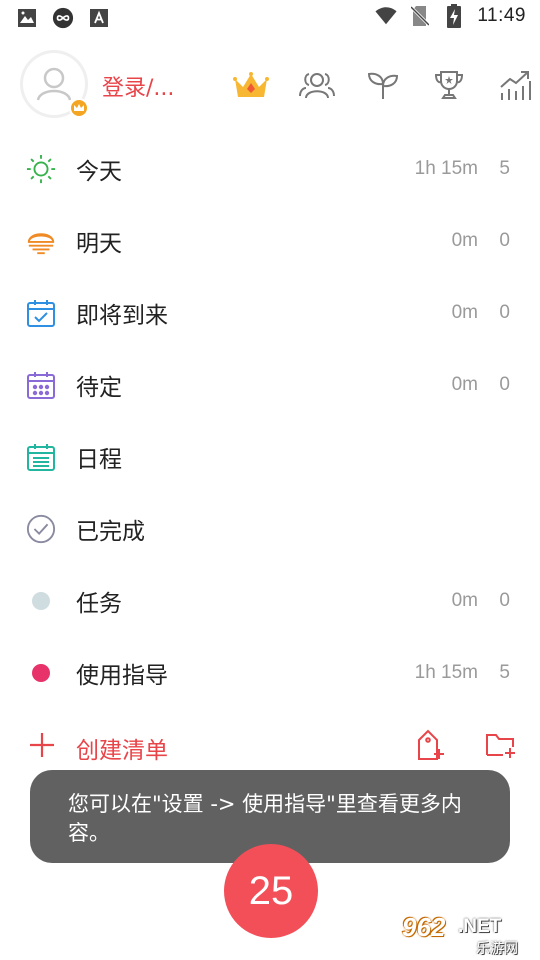 This screenshot has height=960, width=540. Describe the element at coordinates (386, 16) in the screenshot. I see `wifi-icon` at that location.